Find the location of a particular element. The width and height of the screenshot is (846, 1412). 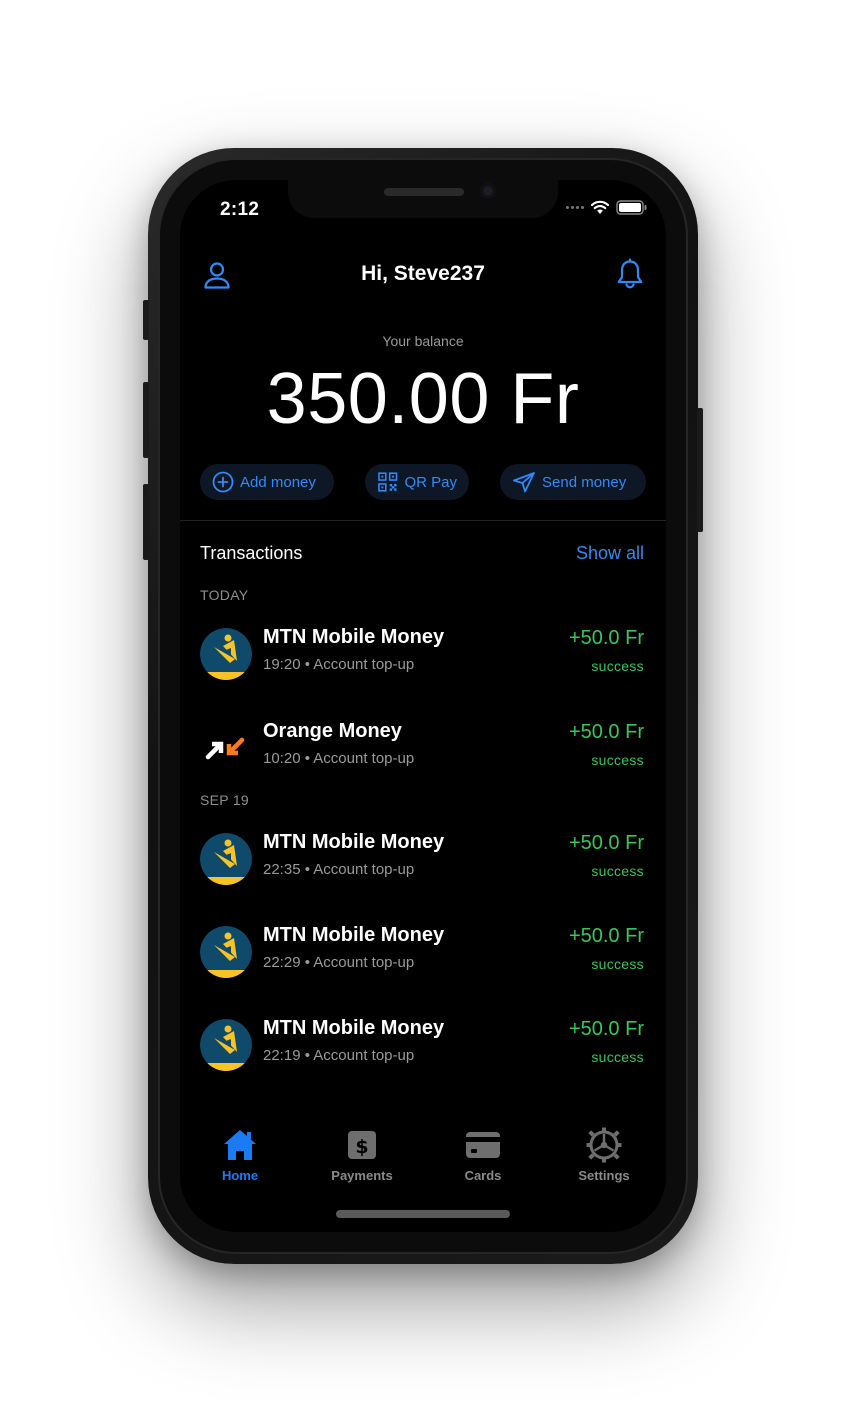

home-indicator is located at coordinates (423, 1214).